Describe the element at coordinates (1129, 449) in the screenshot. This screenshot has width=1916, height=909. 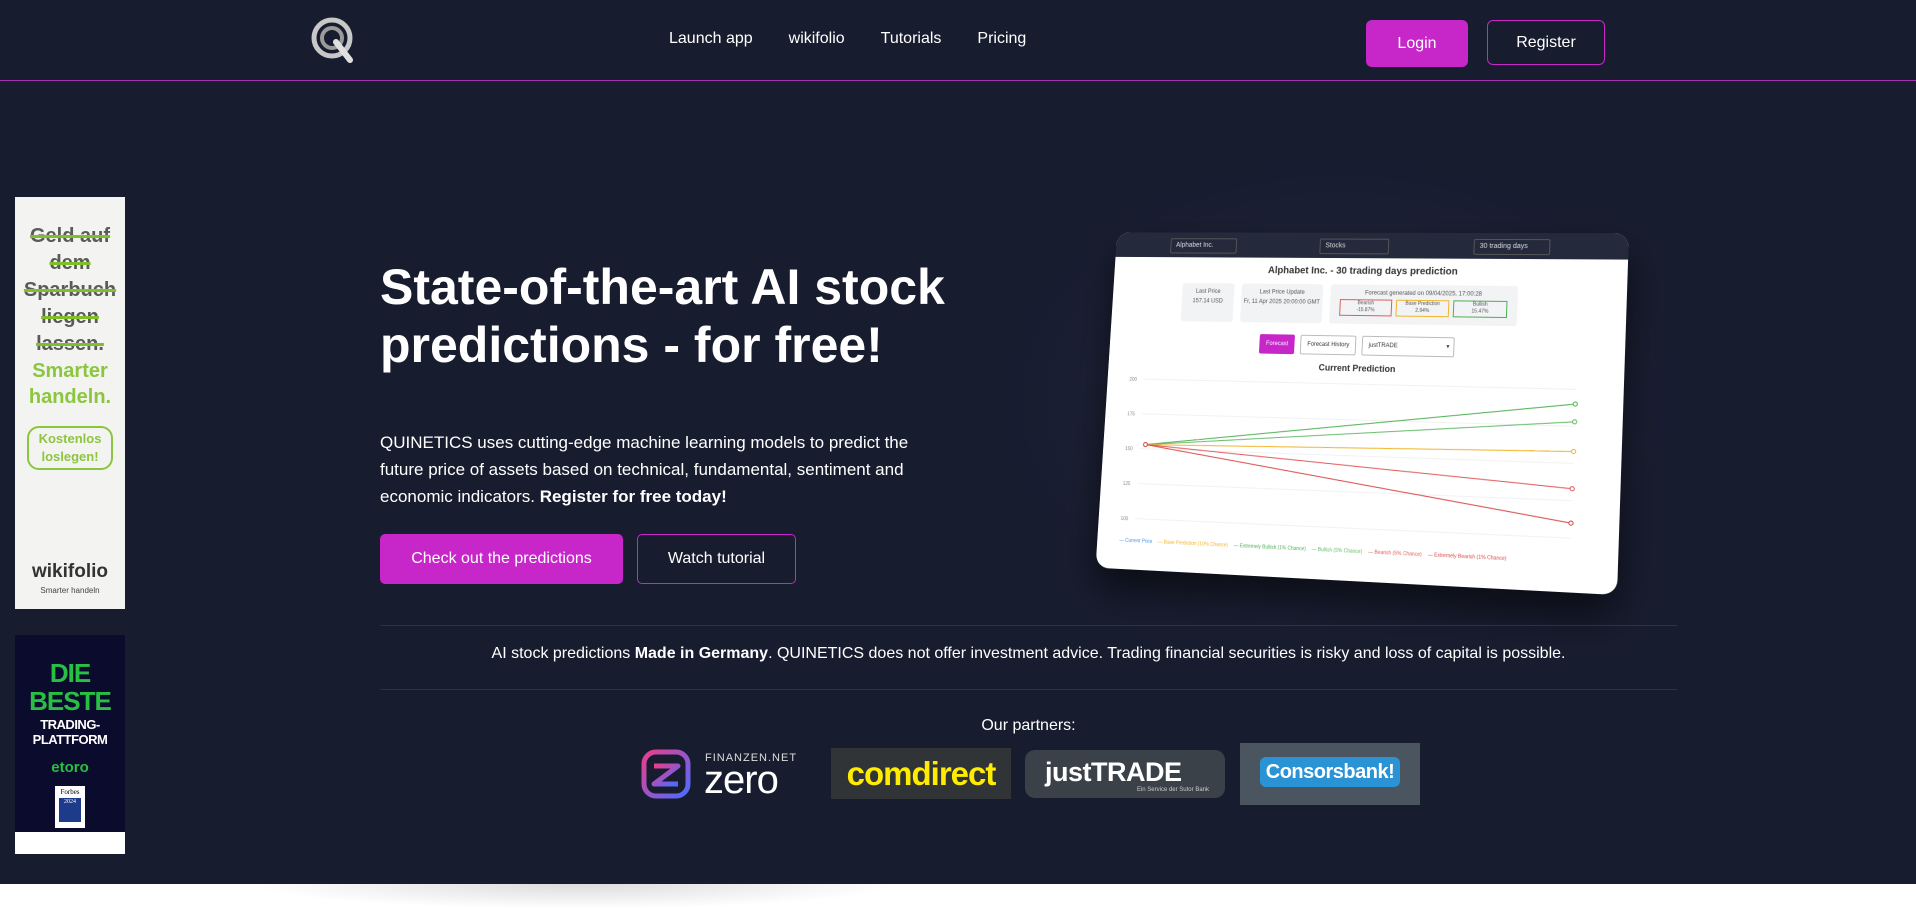
I see `y-tick-label: 150` at that location.